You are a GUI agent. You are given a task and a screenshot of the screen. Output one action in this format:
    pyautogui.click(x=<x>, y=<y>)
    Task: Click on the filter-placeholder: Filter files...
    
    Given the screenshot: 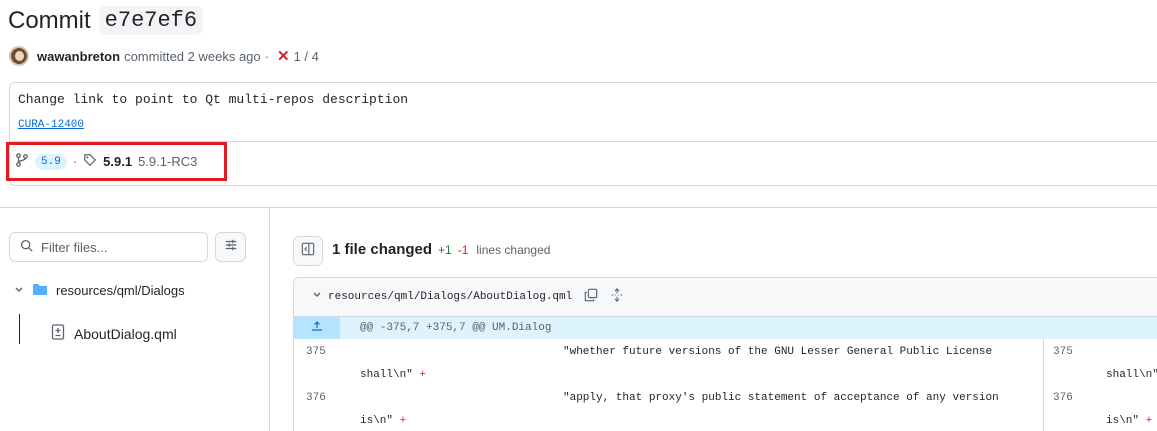 What is the action you would take?
    pyautogui.click(x=74, y=247)
    